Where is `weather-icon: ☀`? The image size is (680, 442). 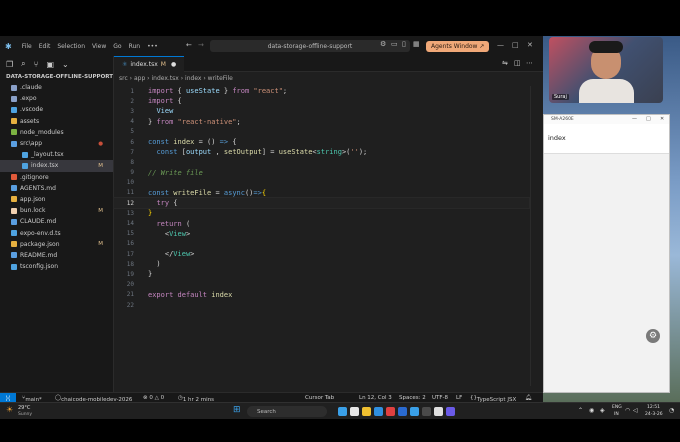
weather-icon: ☀ is located at coordinates (9, 409).